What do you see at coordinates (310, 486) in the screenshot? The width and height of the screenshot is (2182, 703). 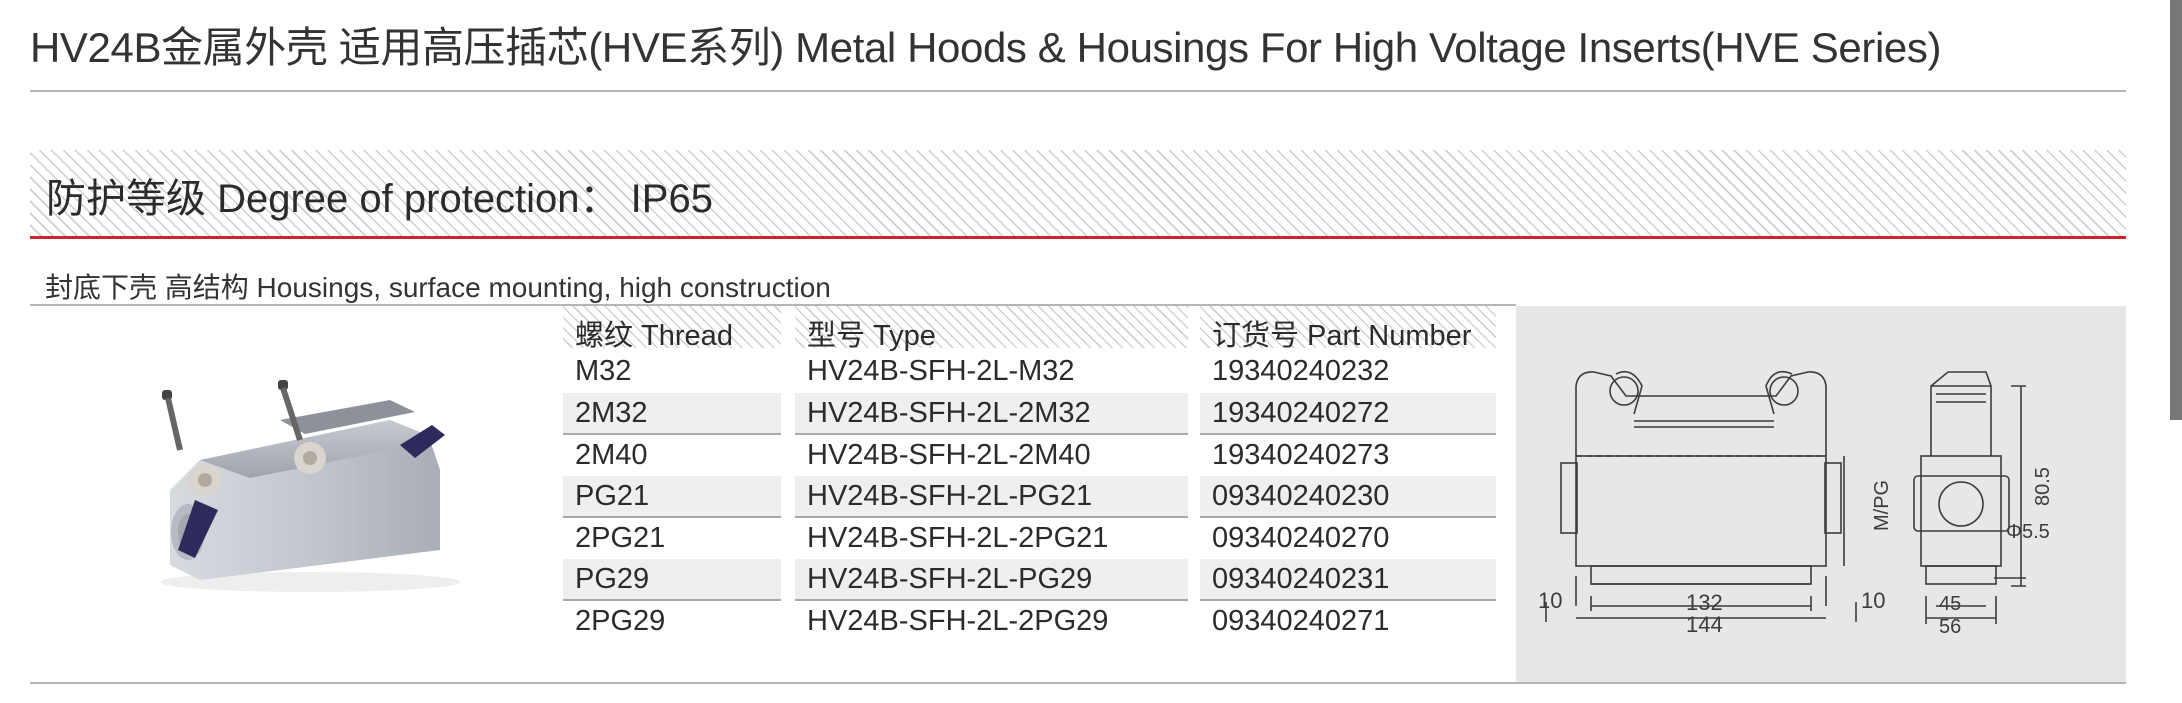 I see `product-photo` at bounding box center [310, 486].